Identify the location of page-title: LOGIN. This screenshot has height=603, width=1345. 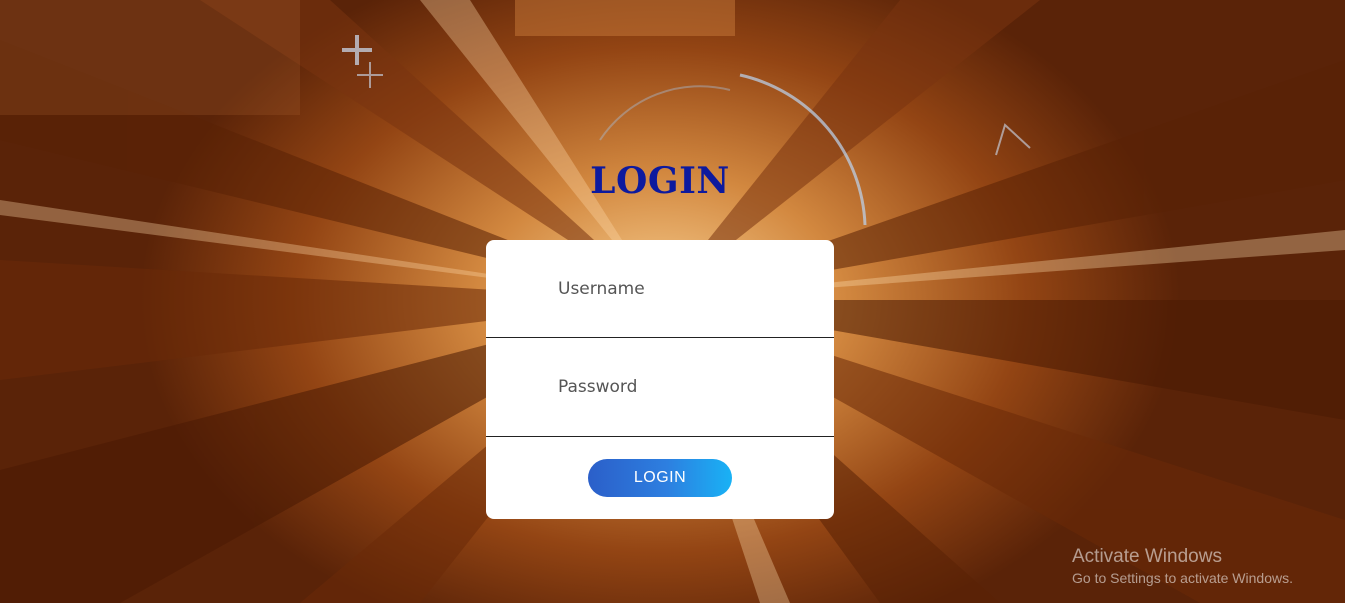
(660, 181).